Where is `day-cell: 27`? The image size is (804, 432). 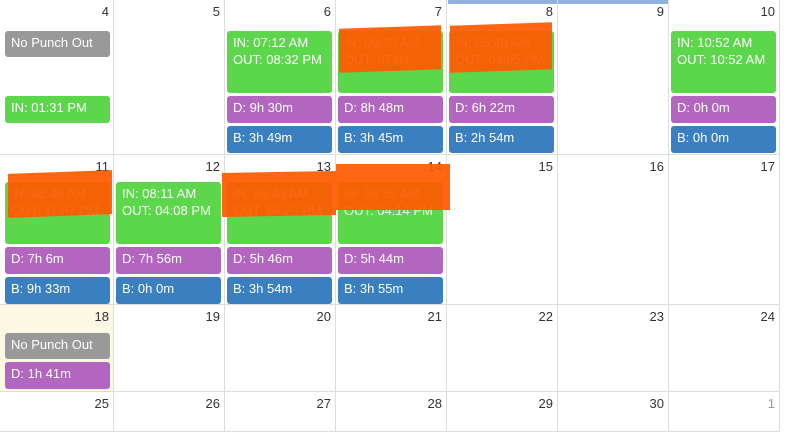 day-cell: 27 is located at coordinates (280, 412).